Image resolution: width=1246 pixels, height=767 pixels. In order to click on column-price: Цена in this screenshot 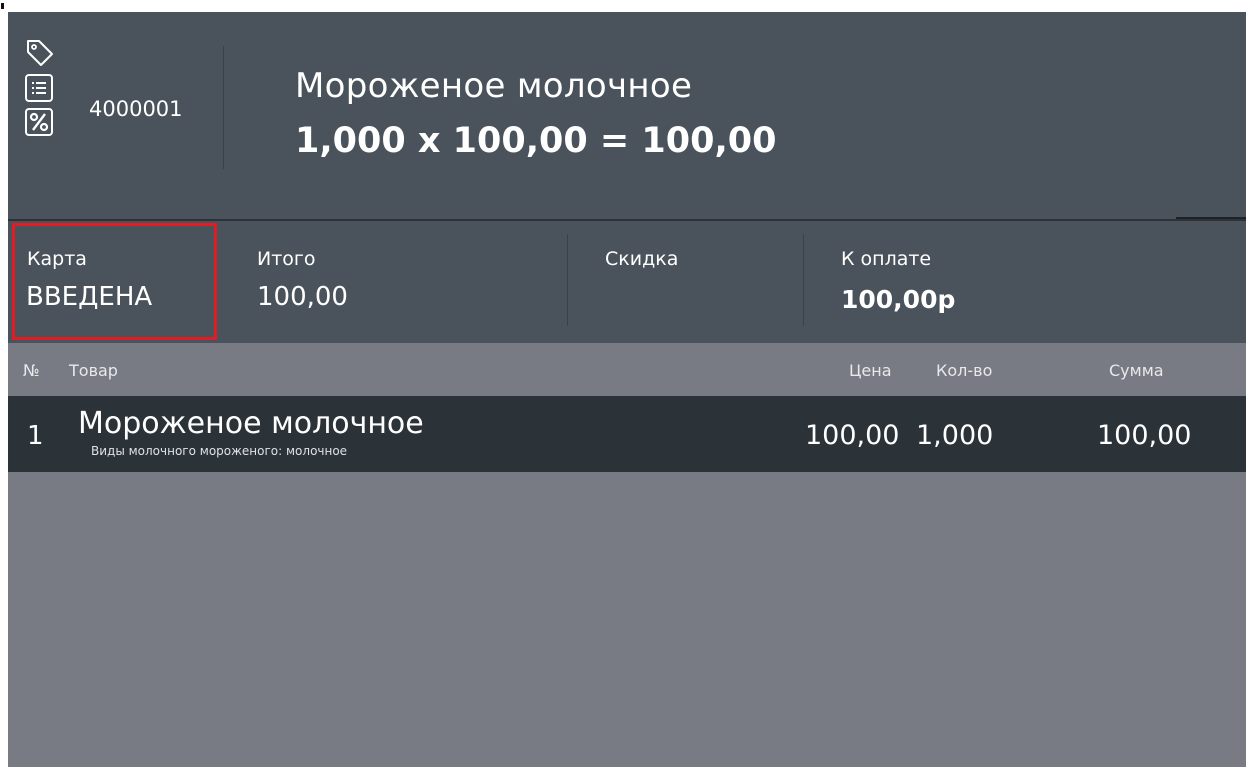, I will do `click(870, 370)`.